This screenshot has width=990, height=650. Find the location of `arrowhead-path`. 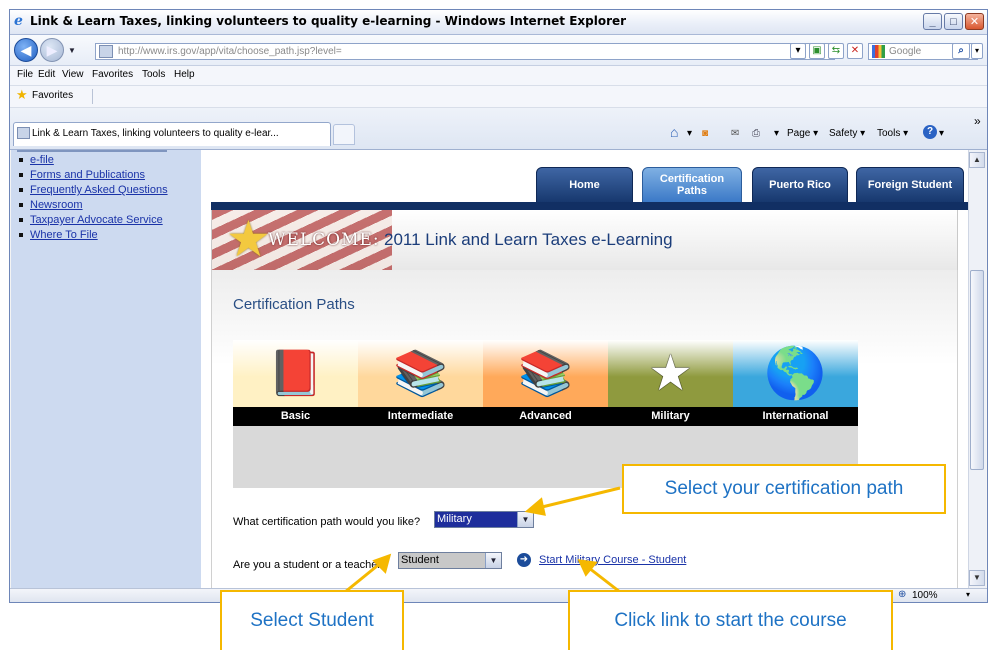

arrowhead-path is located at coordinates (535, 506).